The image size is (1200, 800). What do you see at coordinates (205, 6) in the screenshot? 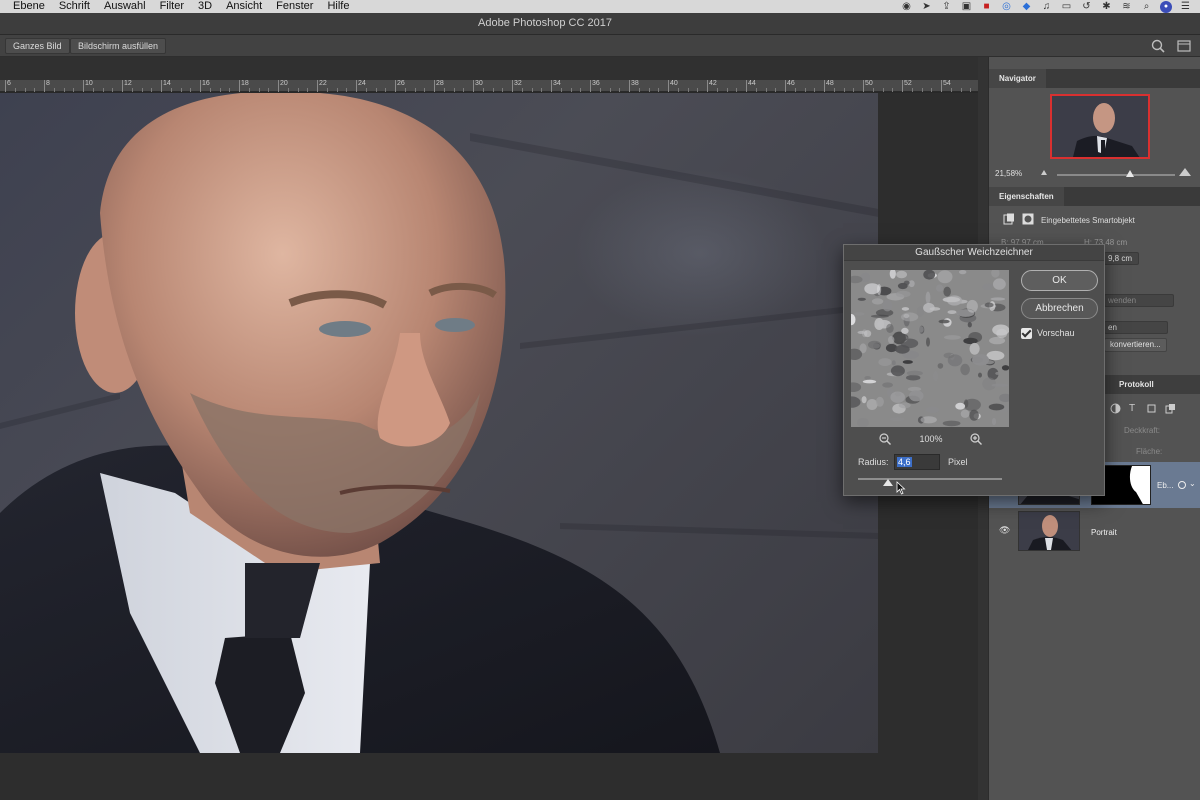
I see `menu-3d: 3D` at bounding box center [205, 6].